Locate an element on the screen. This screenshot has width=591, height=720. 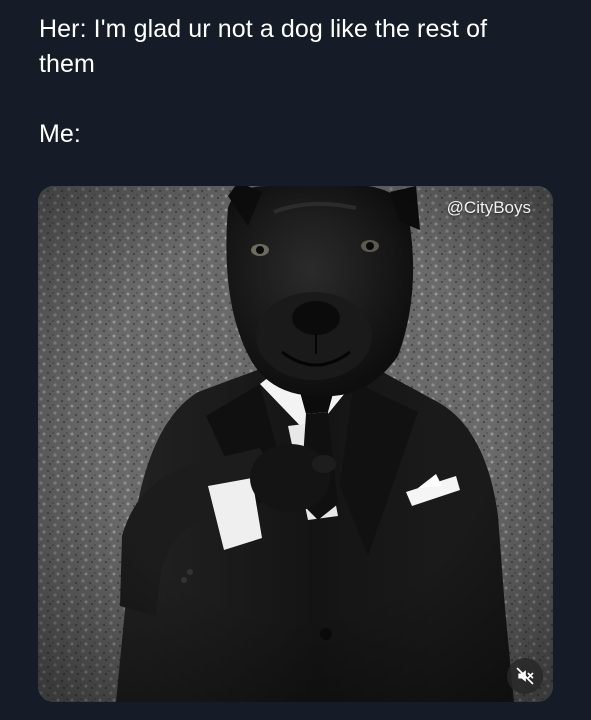
mute-toggle-button is located at coordinates (525, 676).